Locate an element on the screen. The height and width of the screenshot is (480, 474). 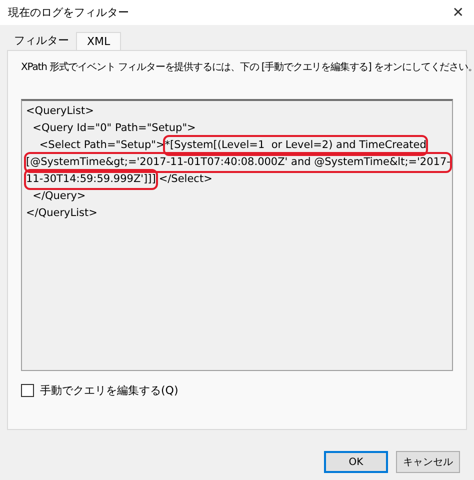
xml-text: </Select> is located at coordinates (185, 179).